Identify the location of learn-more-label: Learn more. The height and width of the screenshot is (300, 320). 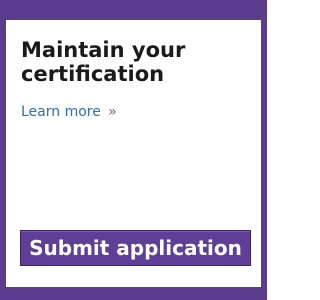
(61, 112).